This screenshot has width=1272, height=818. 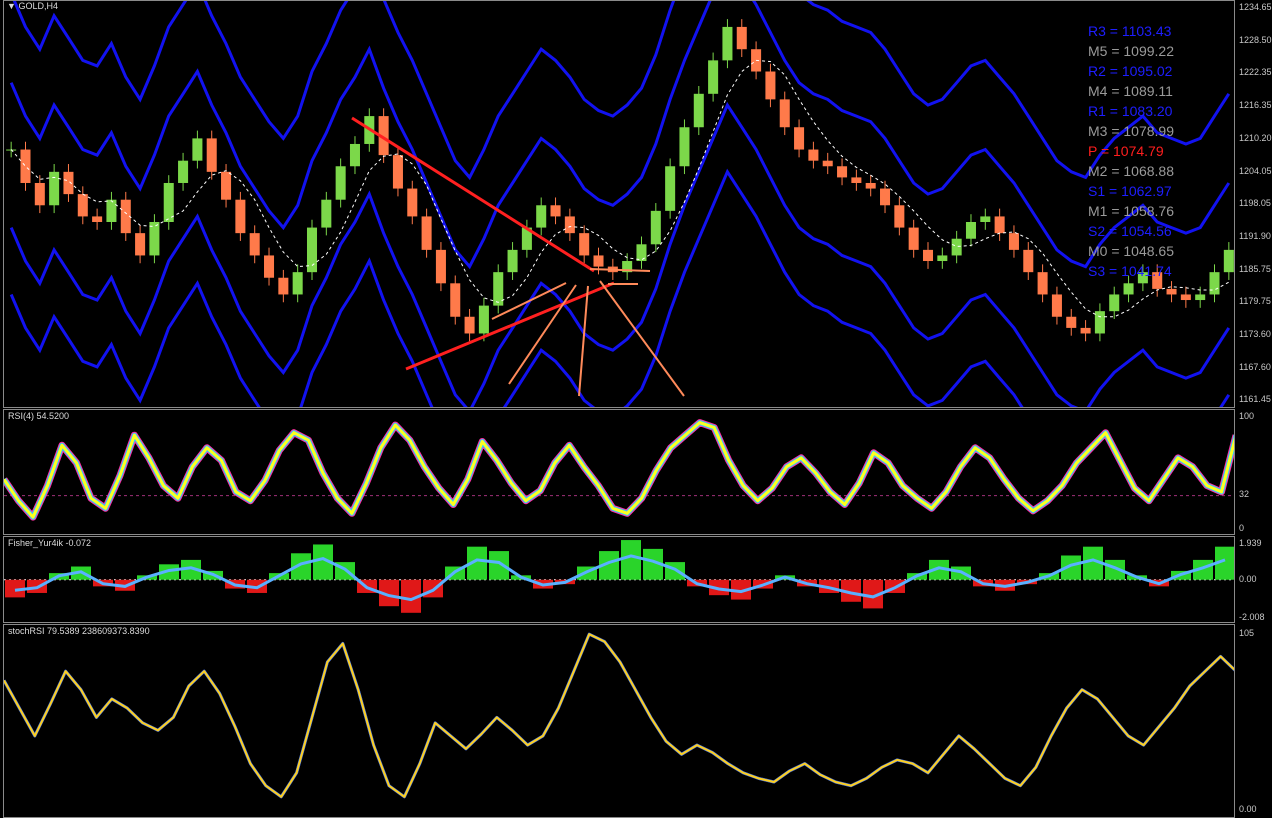 I want to click on pivot-level-label: P = 1074.79, so click(x=1125, y=151).